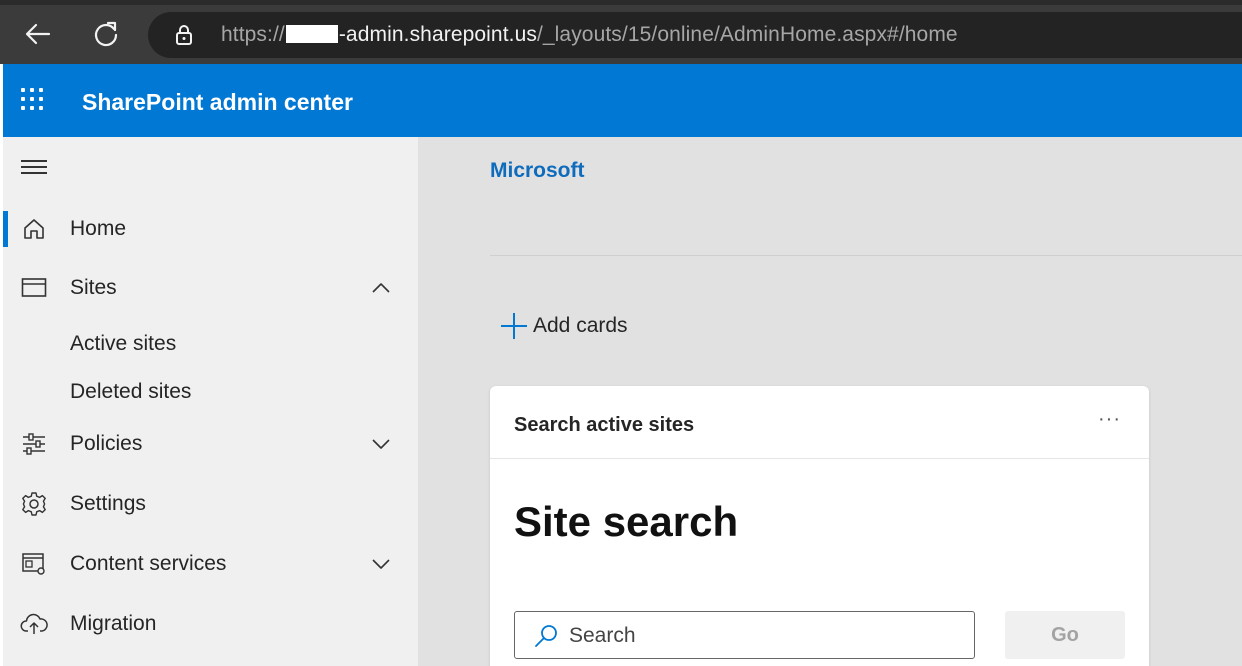 Image resolution: width=1242 pixels, height=666 pixels. What do you see at coordinates (106, 443) in the screenshot?
I see `nav-item-label: Policies` at bounding box center [106, 443].